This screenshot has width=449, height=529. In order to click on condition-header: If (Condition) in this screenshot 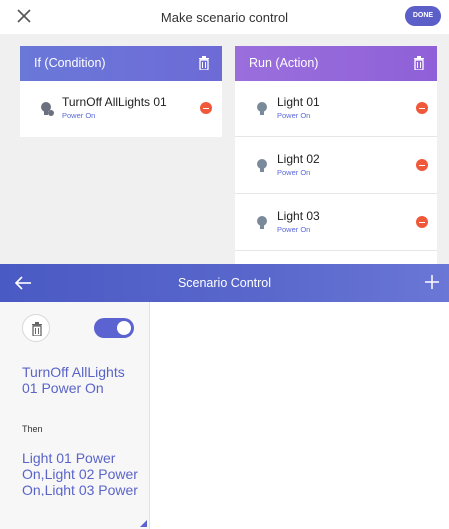, I will do `click(121, 63)`.